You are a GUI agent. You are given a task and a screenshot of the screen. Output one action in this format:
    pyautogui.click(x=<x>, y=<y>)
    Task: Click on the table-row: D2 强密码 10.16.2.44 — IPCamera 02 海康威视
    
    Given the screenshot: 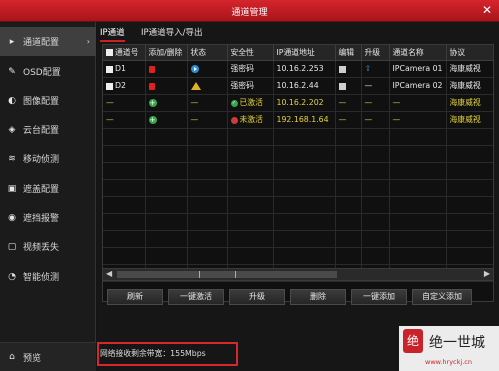 What is the action you would take?
    pyautogui.click(x=298, y=86)
    